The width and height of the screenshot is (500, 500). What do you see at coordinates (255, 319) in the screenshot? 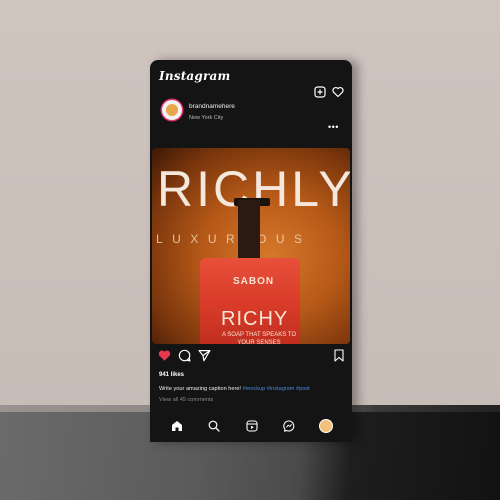
I see `bottle-name: RICHY` at bounding box center [255, 319].